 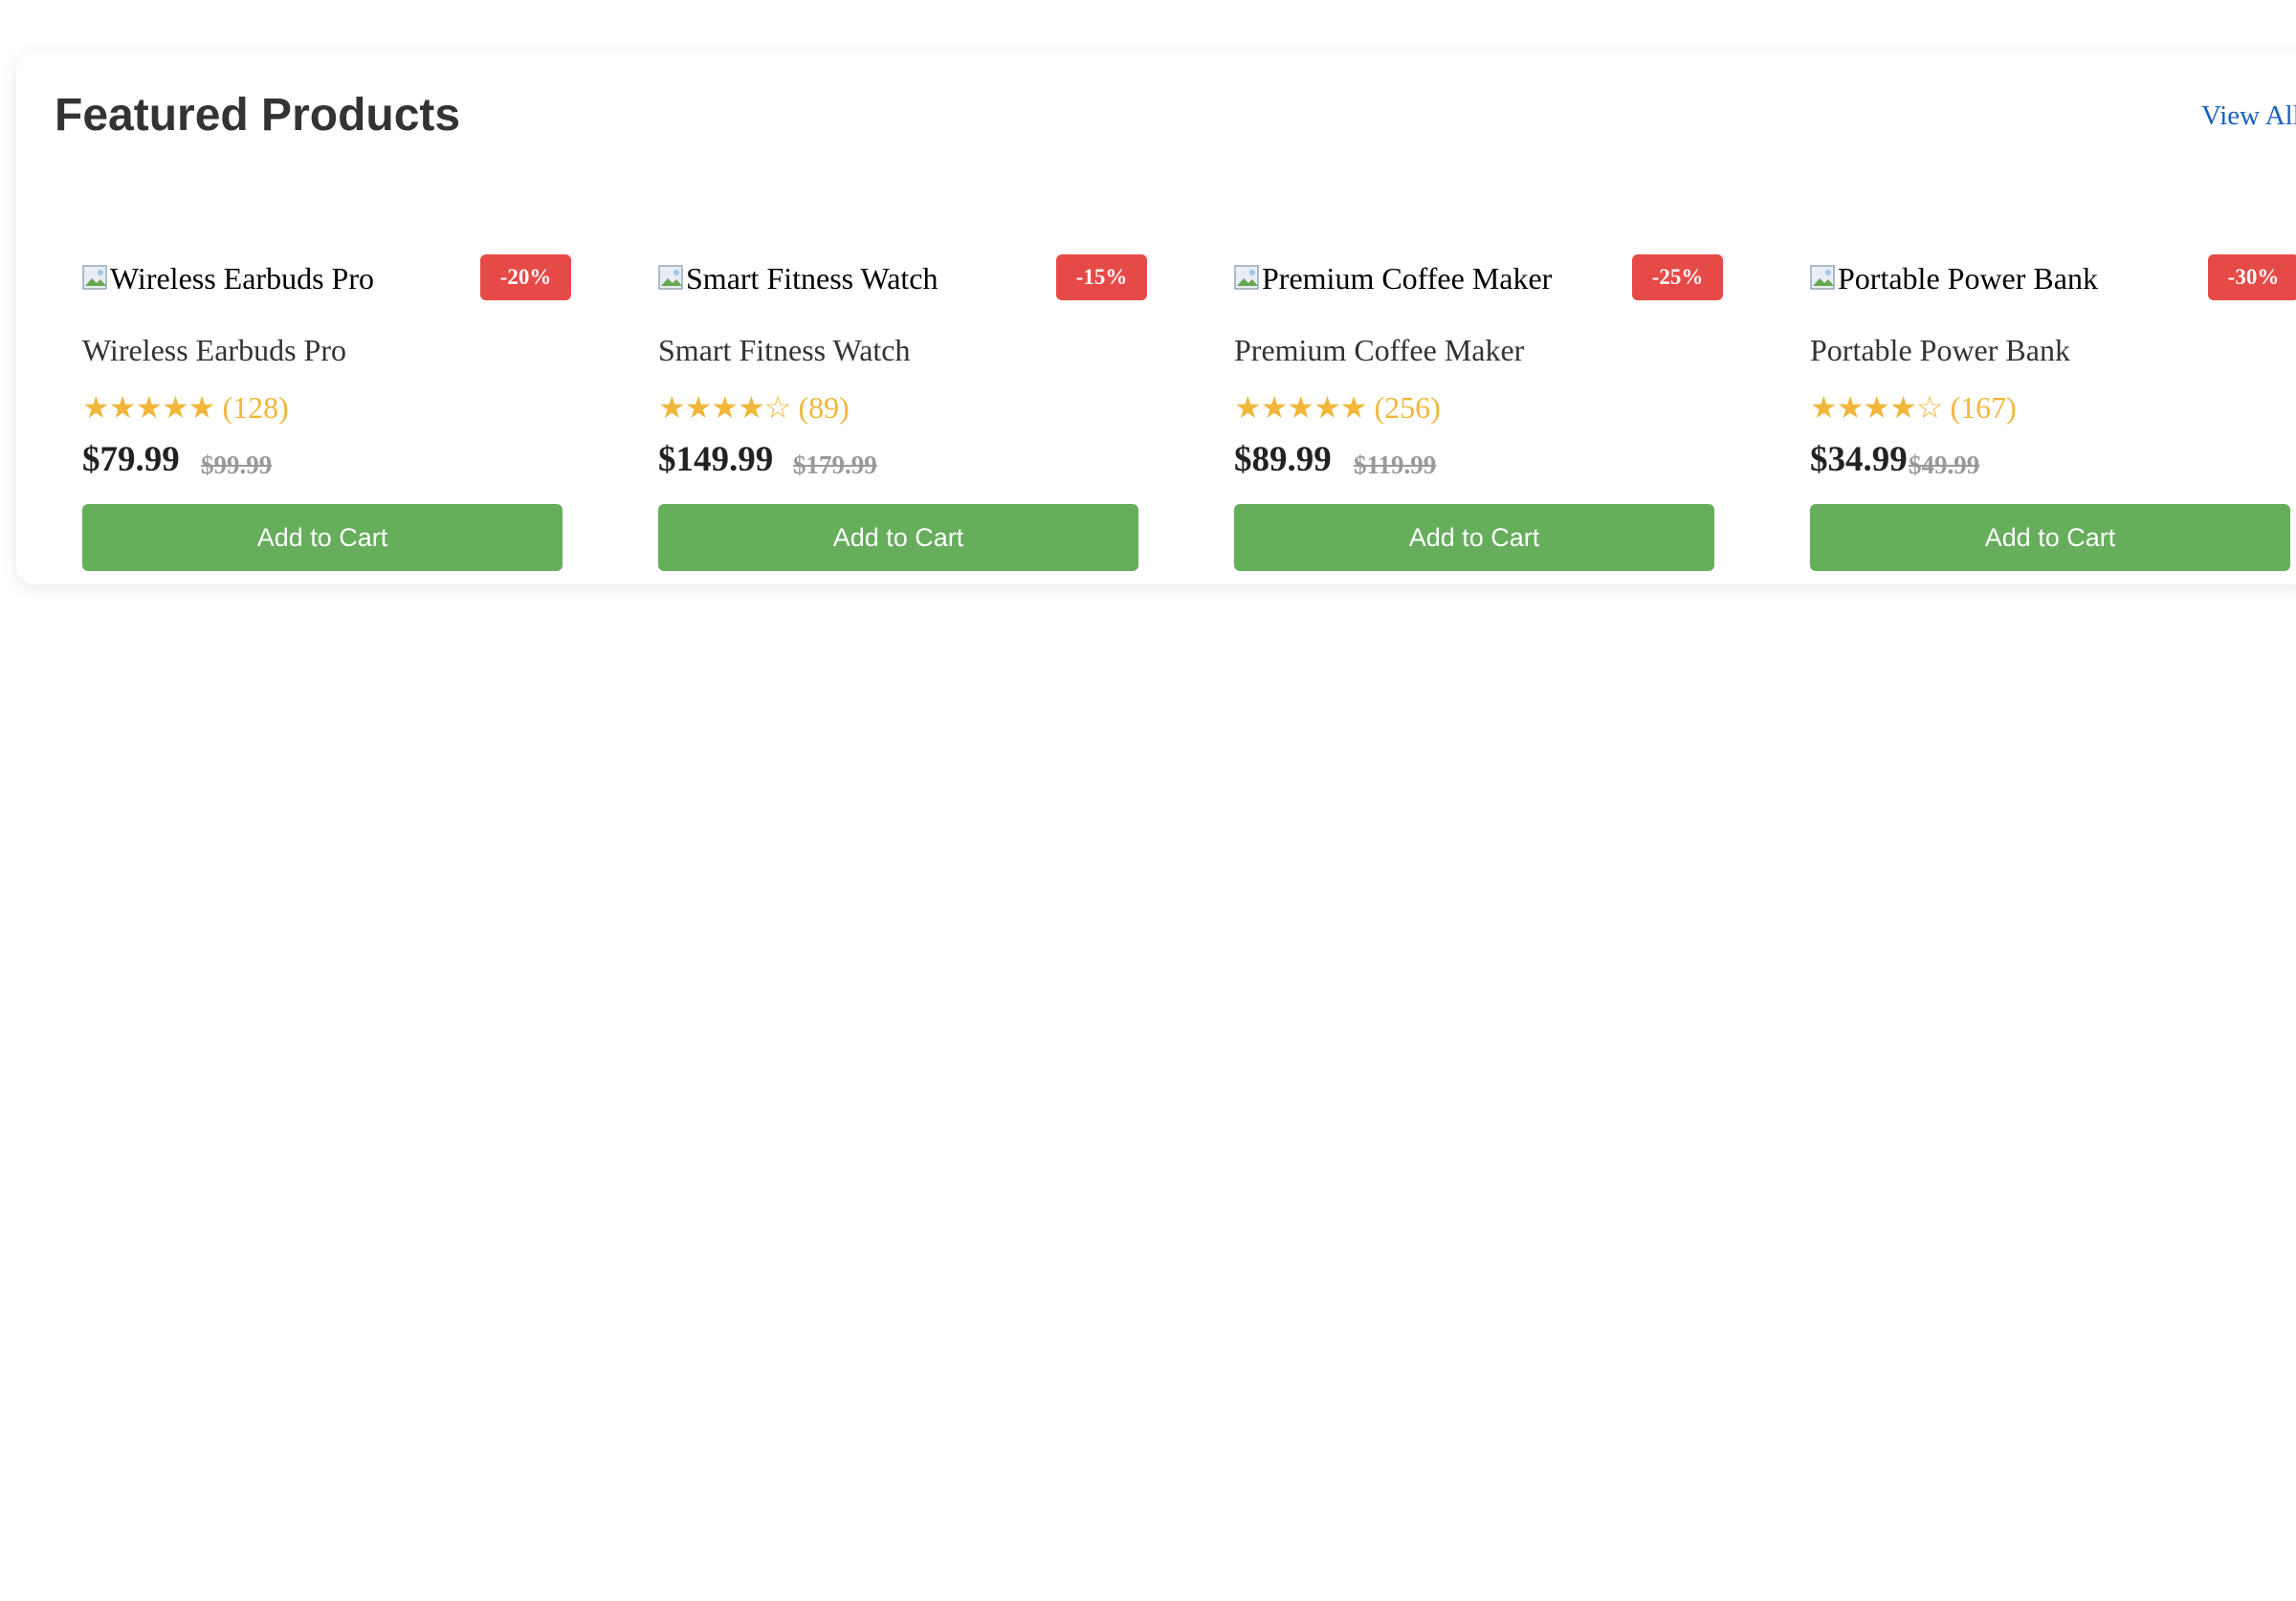 What do you see at coordinates (812, 278) in the screenshot?
I see `image-alt-text: Smart Fitness Watch` at bounding box center [812, 278].